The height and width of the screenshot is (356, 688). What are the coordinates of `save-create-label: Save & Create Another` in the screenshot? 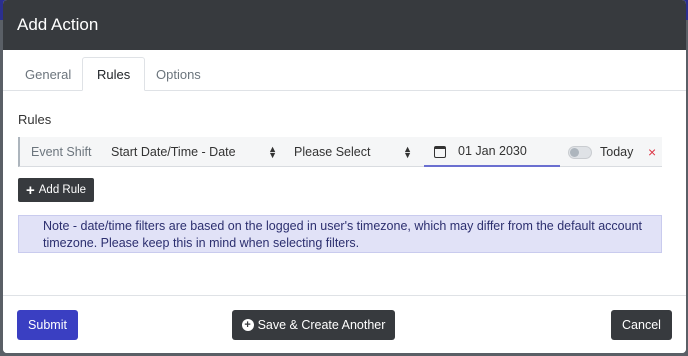 It's located at (321, 325).